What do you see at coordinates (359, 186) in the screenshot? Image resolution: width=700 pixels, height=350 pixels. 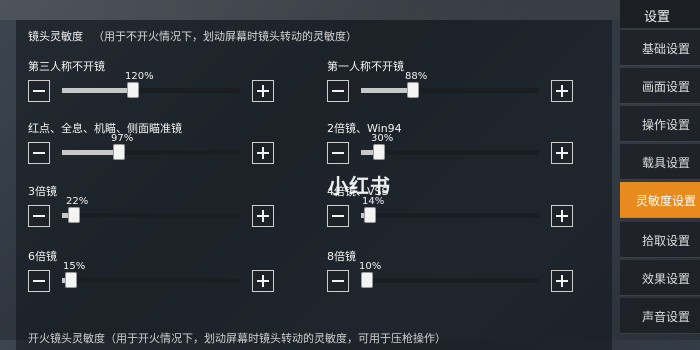 I see `watermark-logo: 小红书` at bounding box center [359, 186].